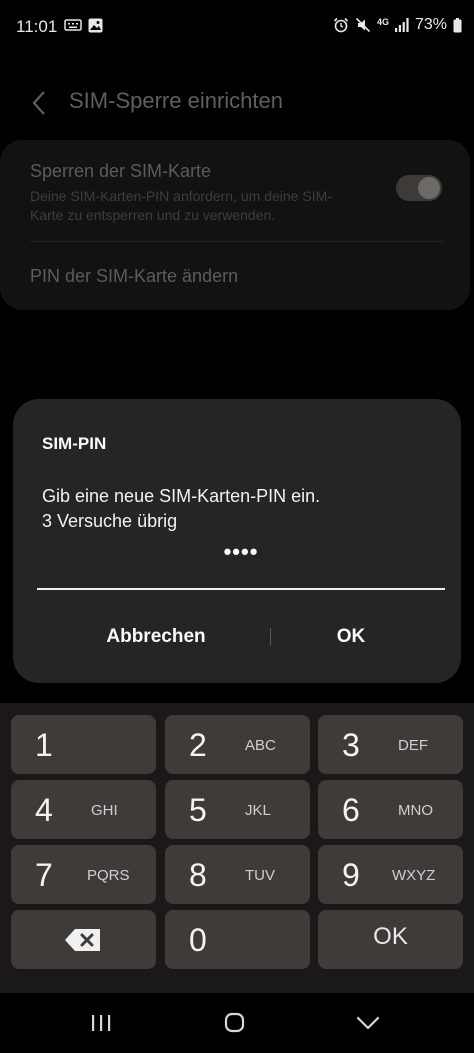 The width and height of the screenshot is (474, 1053). Describe the element at coordinates (351, 810) in the screenshot. I see `key-digit: 6` at that location.